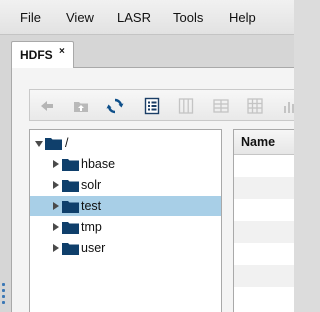 The image size is (320, 312). What do you see at coordinates (91, 185) in the screenshot?
I see `tree-node-label: solr` at bounding box center [91, 185].